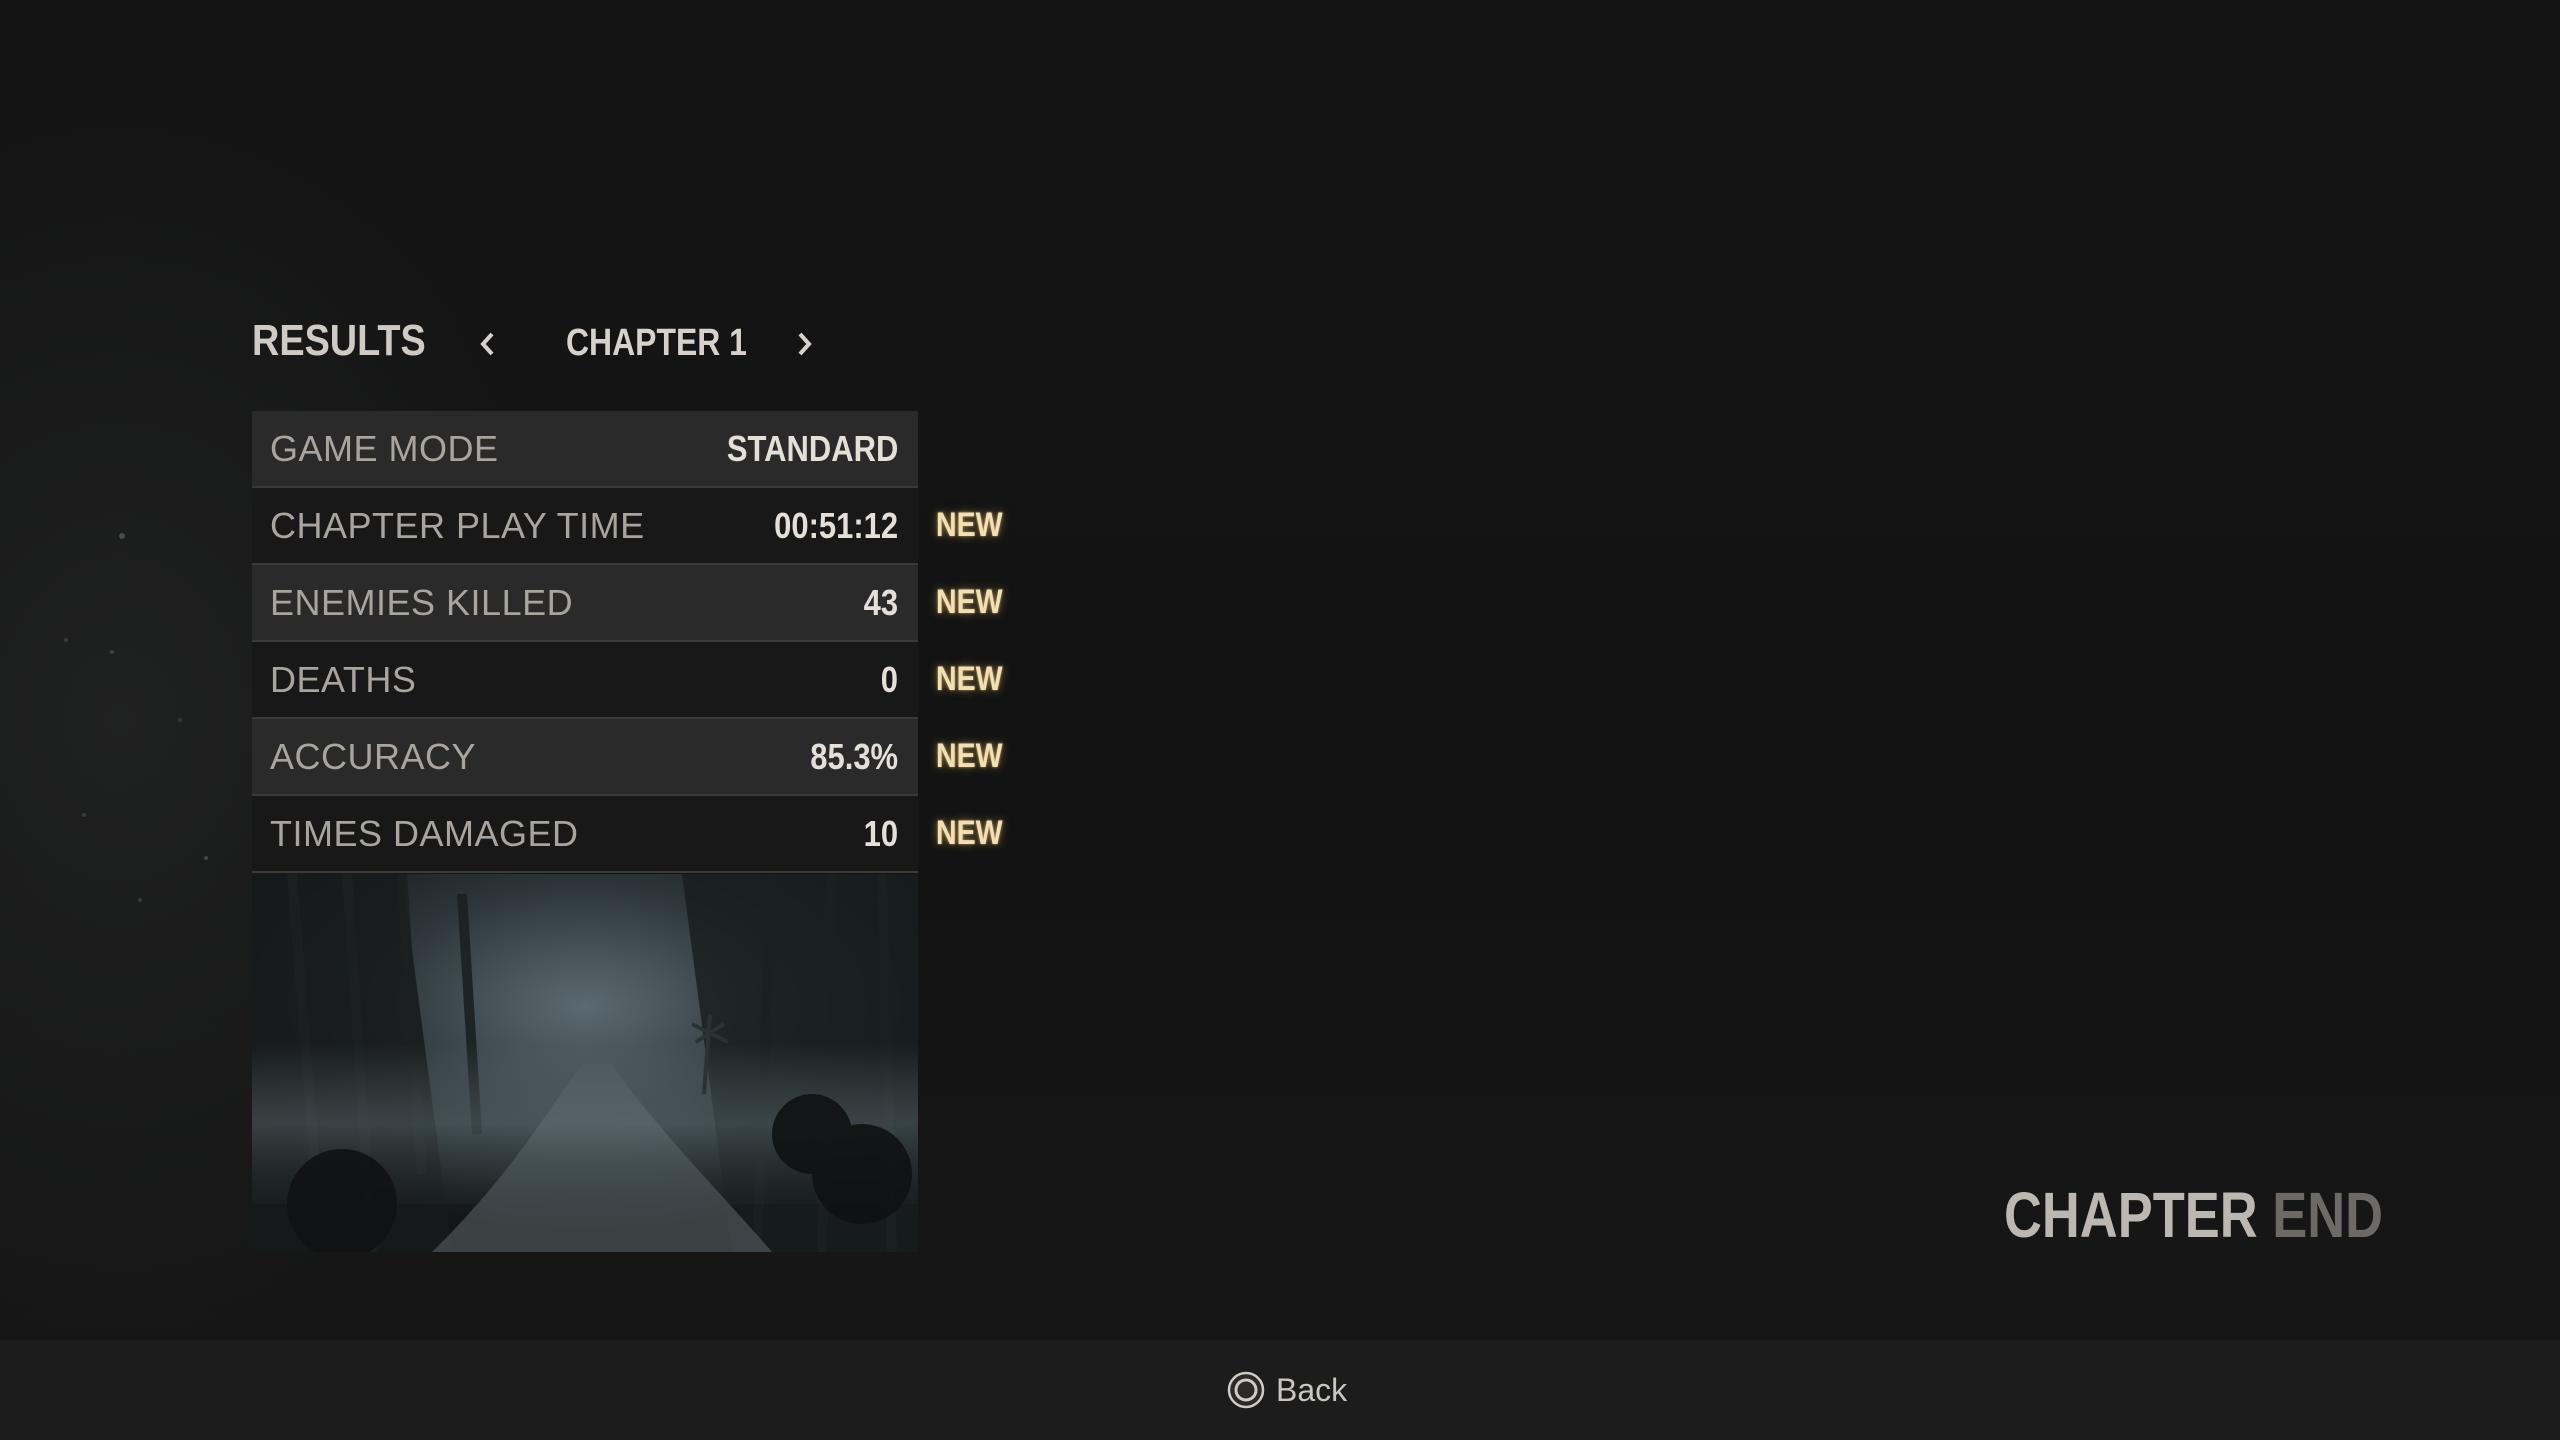 The image size is (2560, 1440). I want to click on stat-label: CHAPTER PLAY TIME, so click(457, 525).